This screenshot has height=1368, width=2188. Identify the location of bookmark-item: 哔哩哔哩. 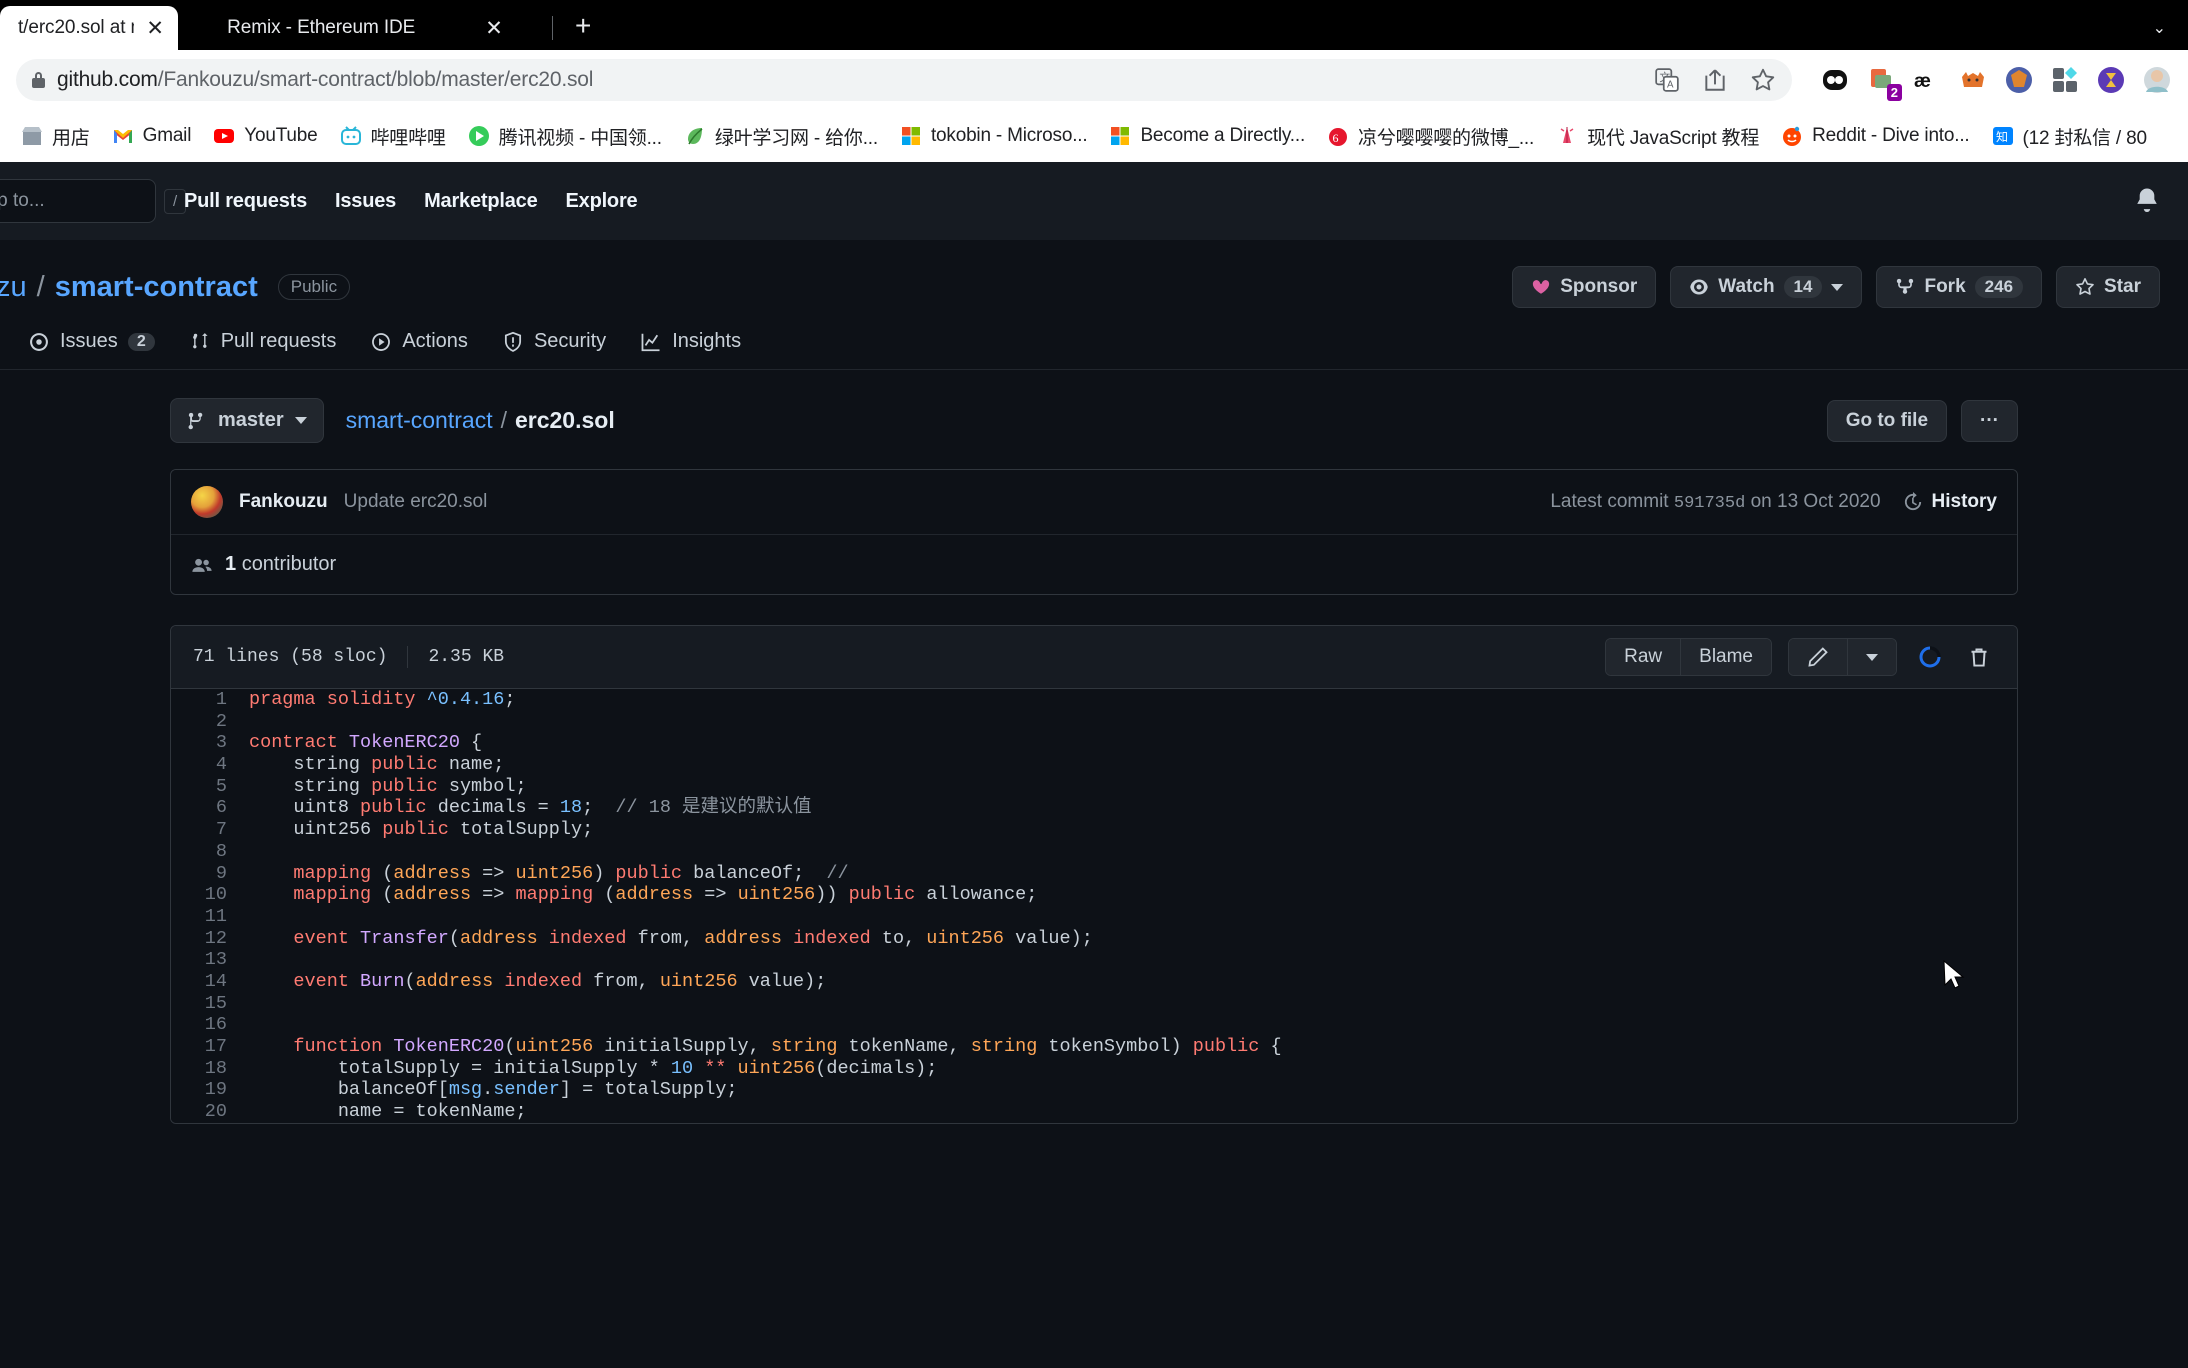
(393, 136).